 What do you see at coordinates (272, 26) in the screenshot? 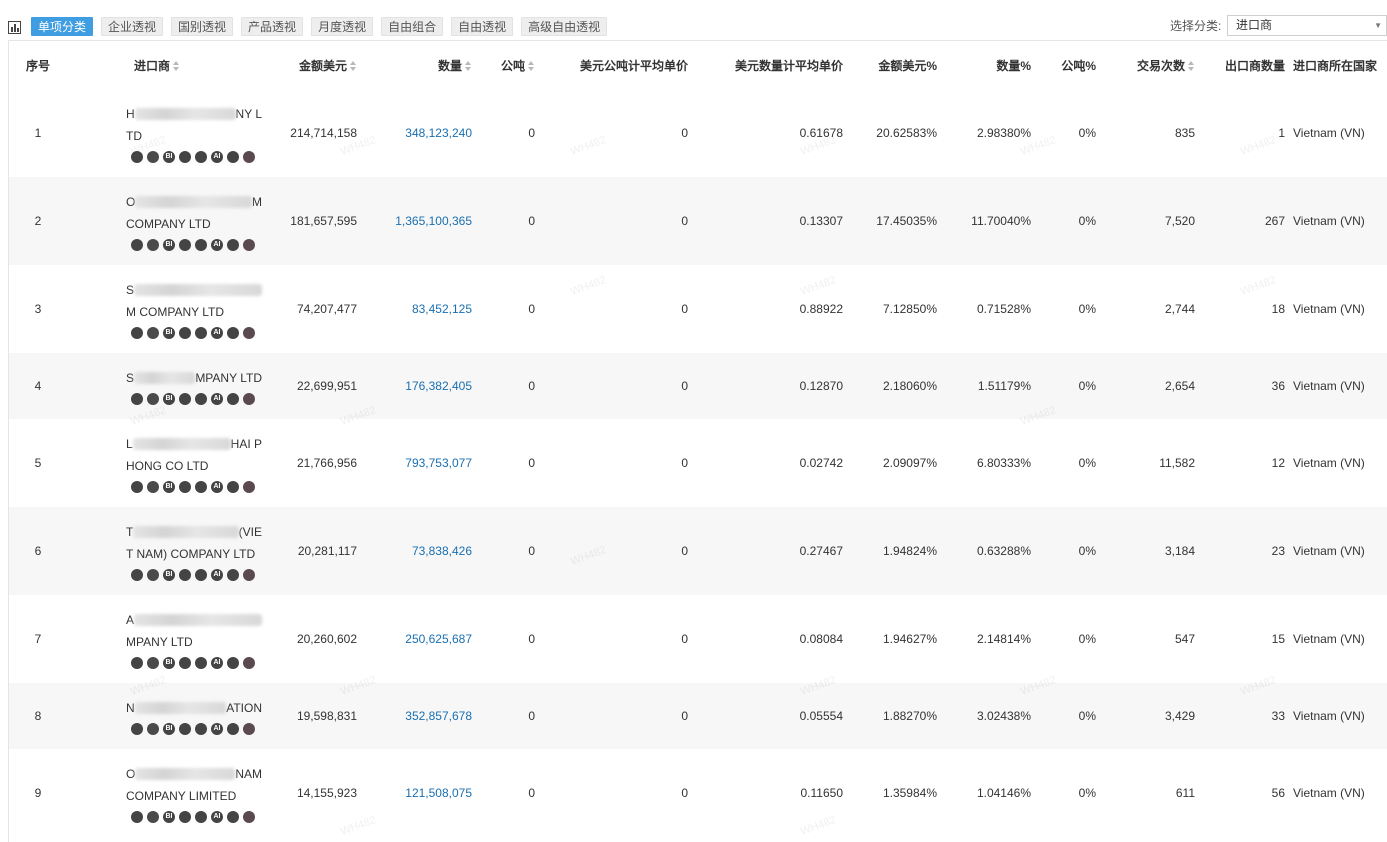
I see `tab-product-view: 产品透视` at bounding box center [272, 26].